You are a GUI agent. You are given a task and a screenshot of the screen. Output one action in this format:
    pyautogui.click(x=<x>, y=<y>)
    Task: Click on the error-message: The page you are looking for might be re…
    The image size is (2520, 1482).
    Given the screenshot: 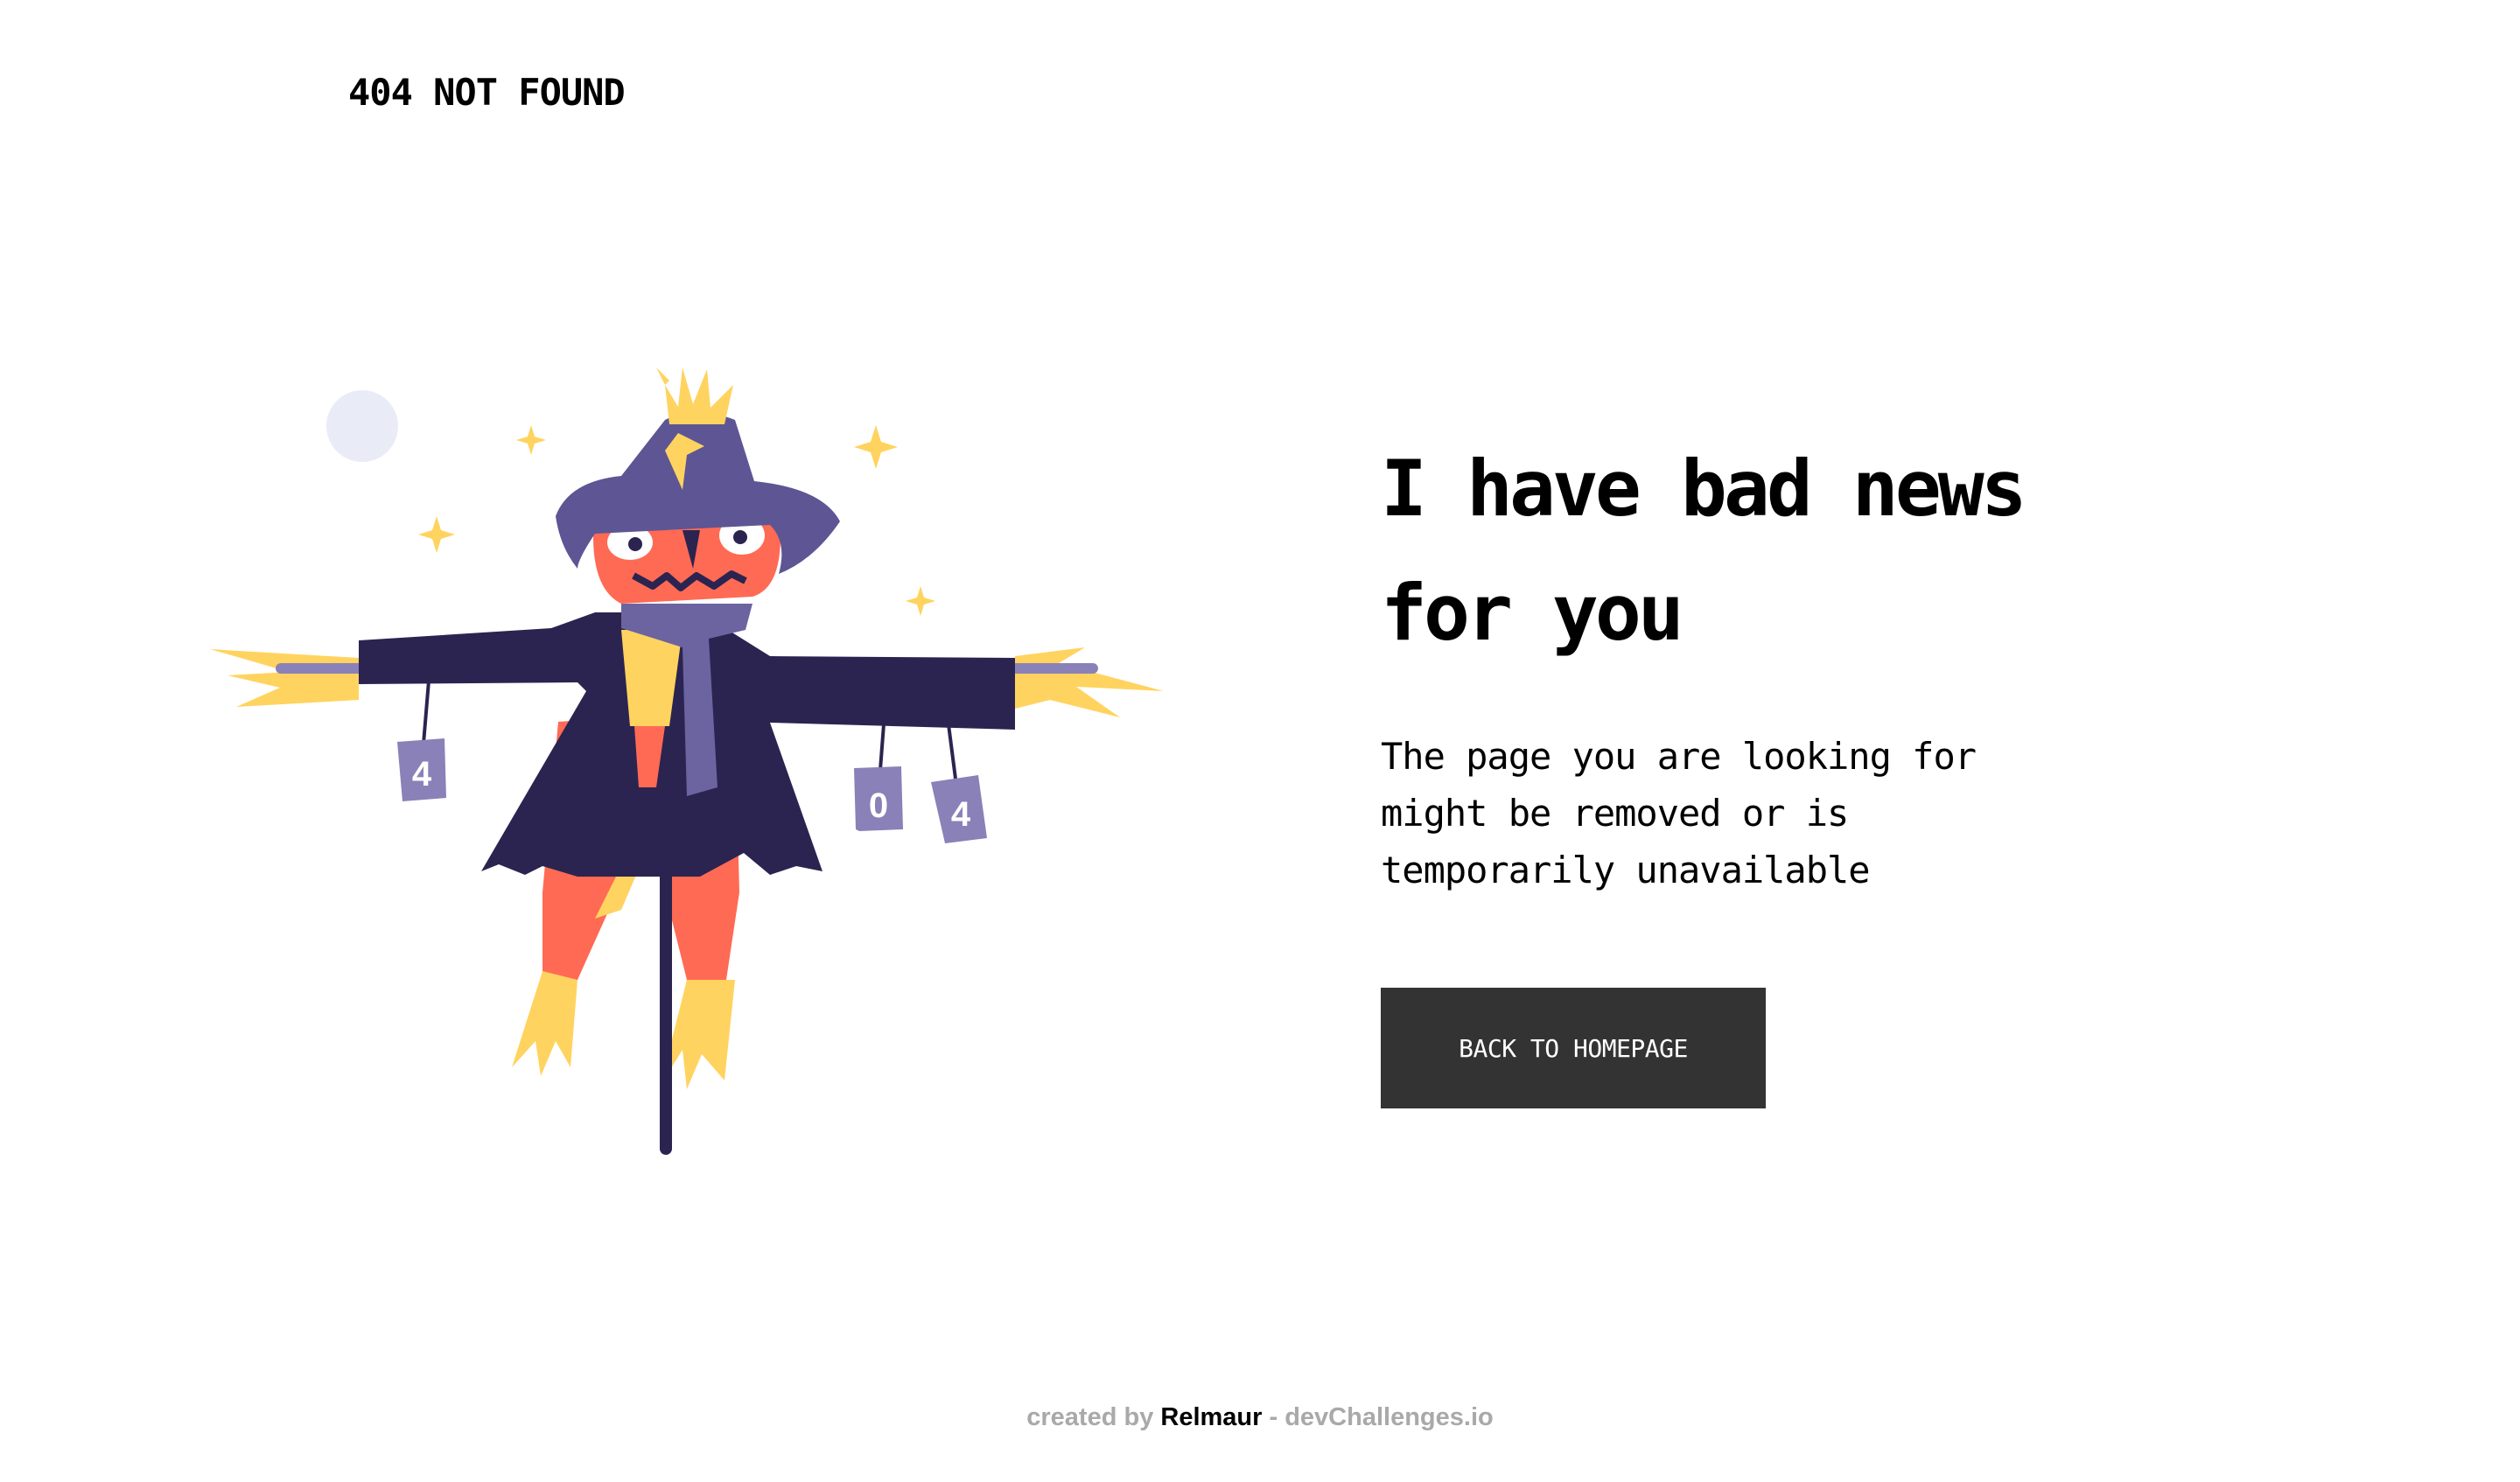 What is the action you would take?
    pyautogui.click(x=1679, y=813)
    